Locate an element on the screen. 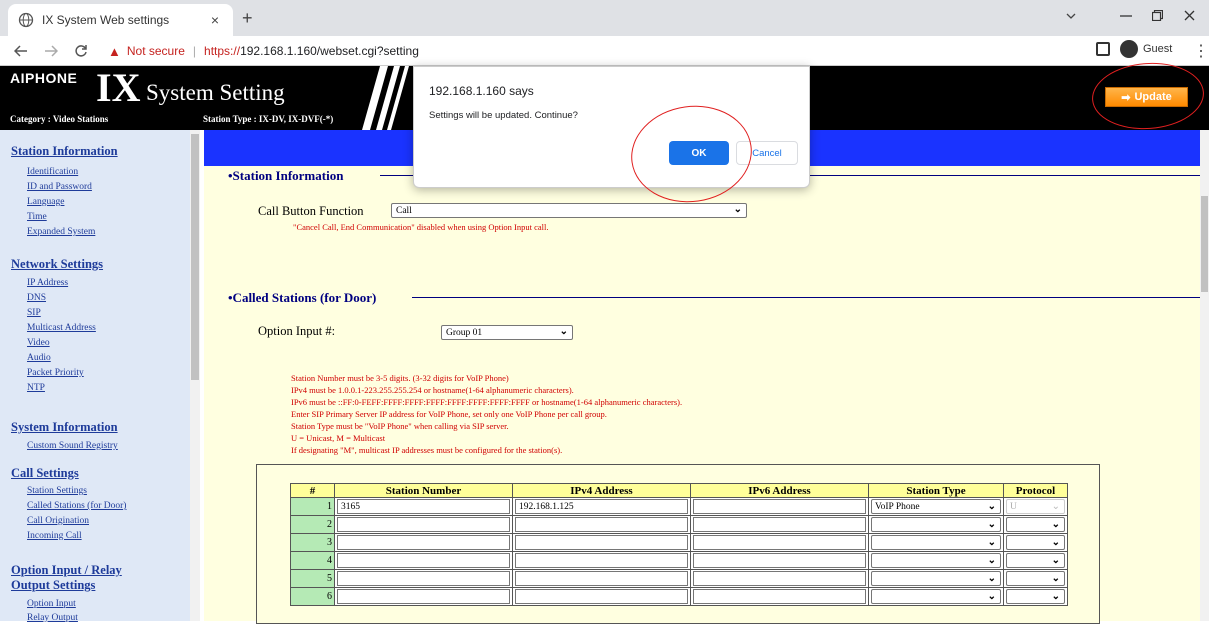 This screenshot has width=1209, height=624. sidebar-item-identification: Identification is located at coordinates (52, 172).